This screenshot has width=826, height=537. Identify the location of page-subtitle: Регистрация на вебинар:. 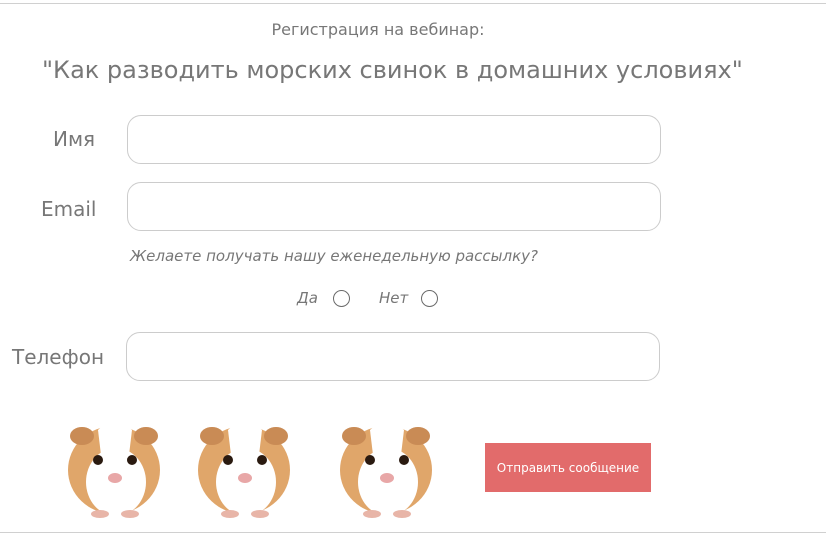
(378, 29).